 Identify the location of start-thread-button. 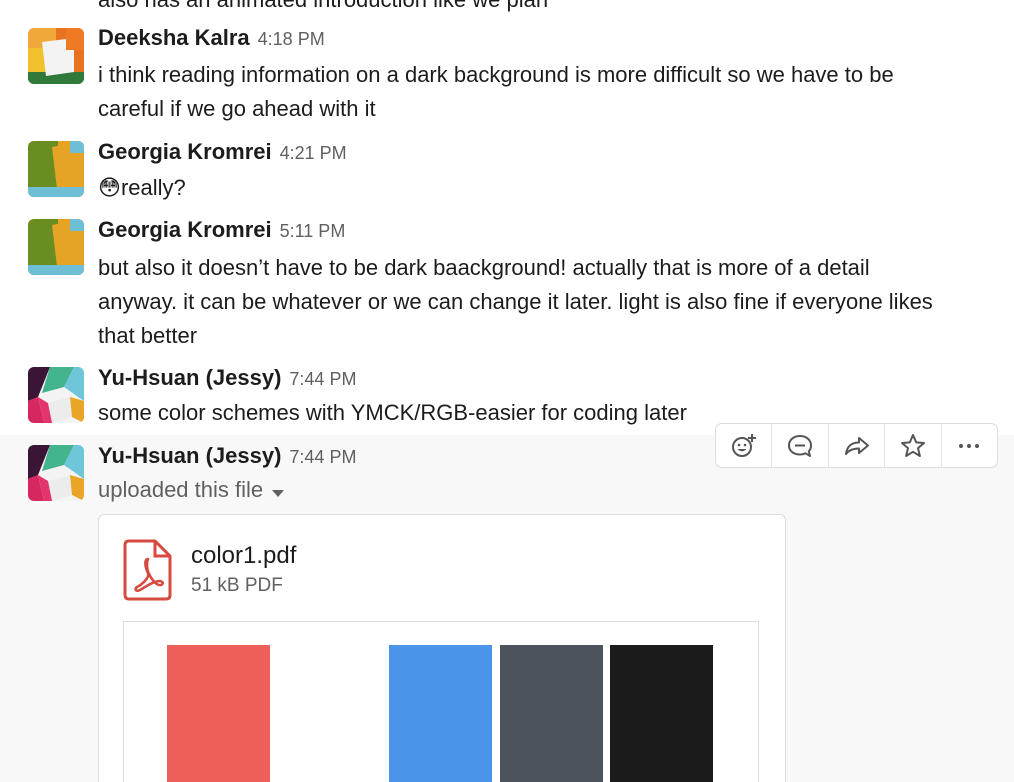
(800, 445).